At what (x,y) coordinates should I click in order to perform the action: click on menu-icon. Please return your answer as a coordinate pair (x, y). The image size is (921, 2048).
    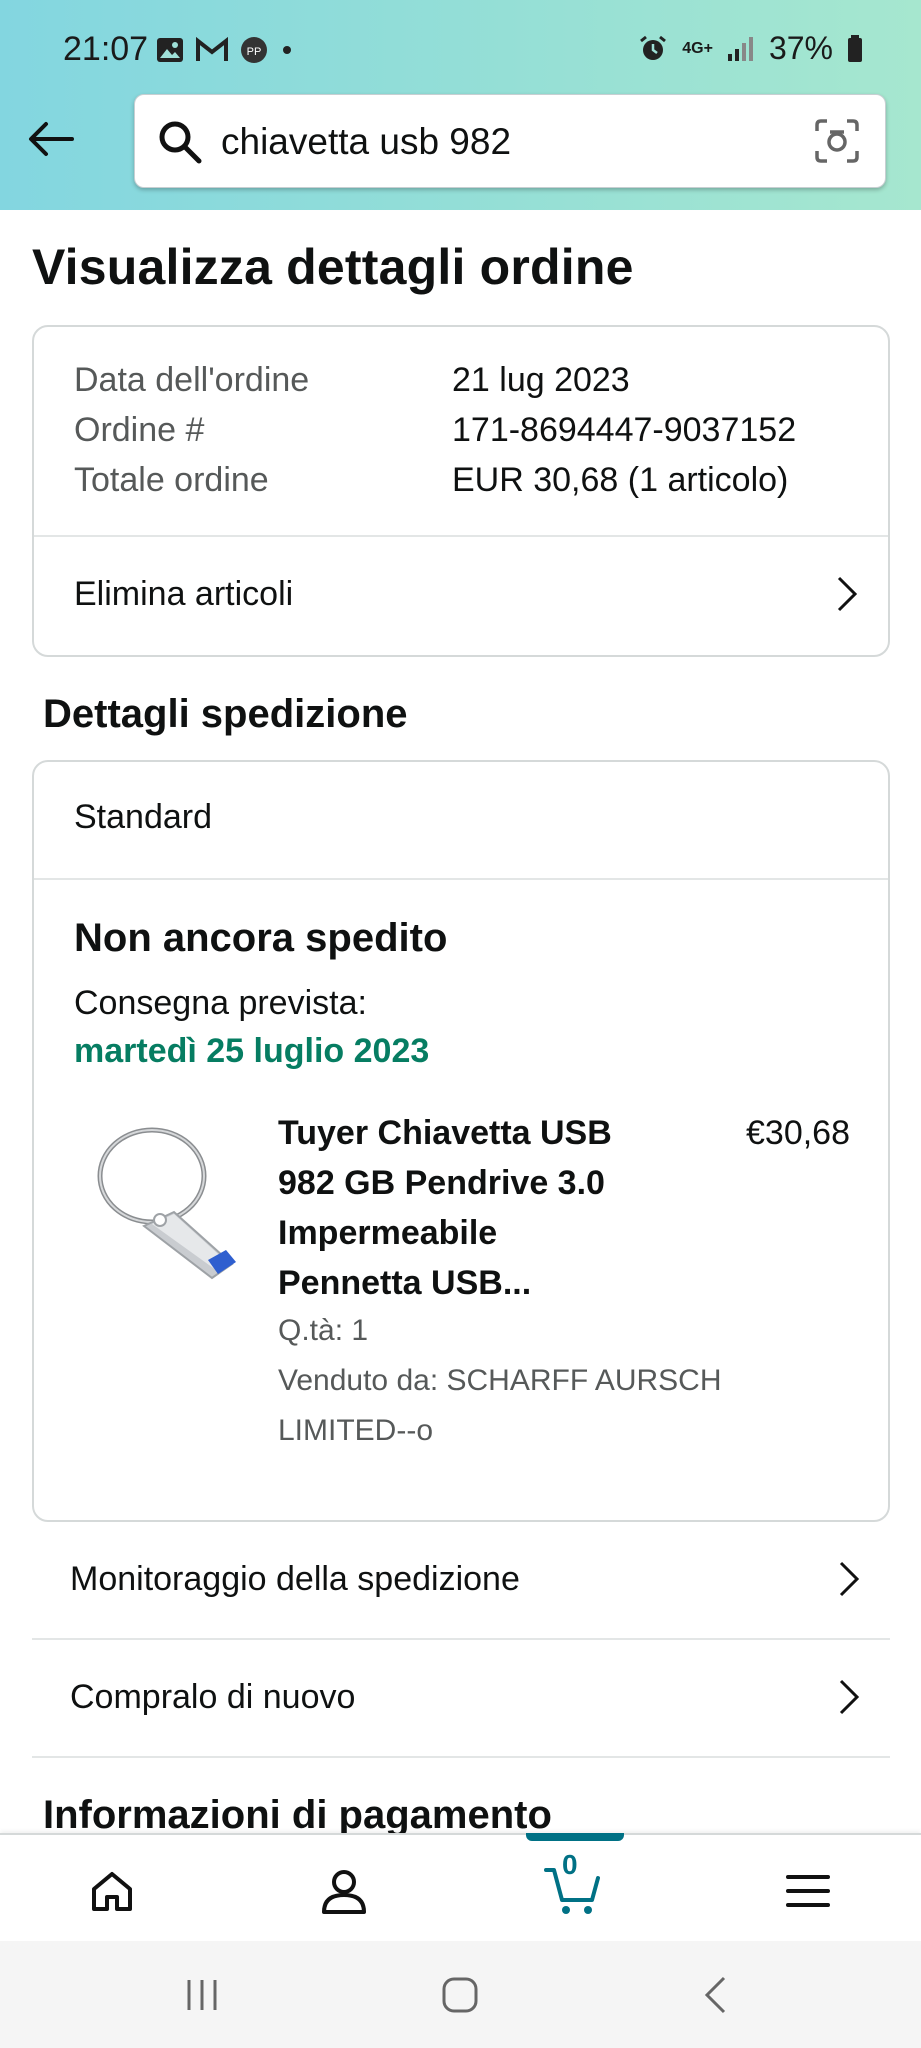
    Looking at the image, I should click on (808, 1891).